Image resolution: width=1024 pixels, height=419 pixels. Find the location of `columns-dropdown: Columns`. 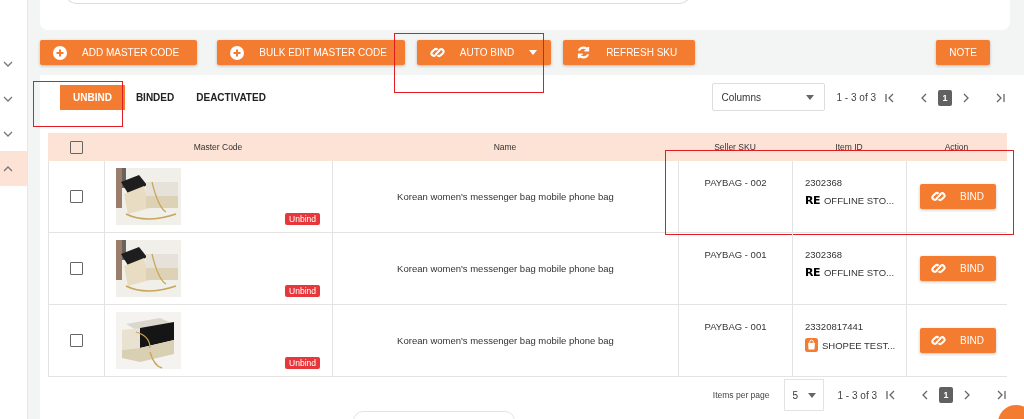

columns-dropdown: Columns is located at coordinates (768, 97).